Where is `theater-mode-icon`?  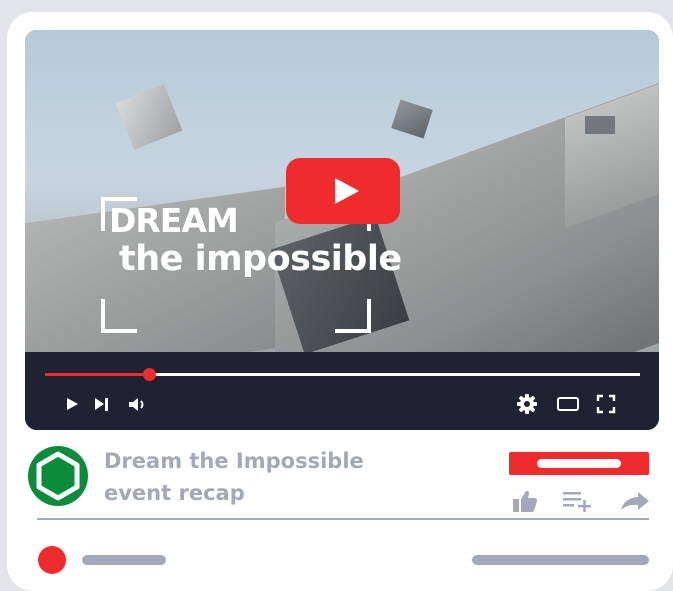 theater-mode-icon is located at coordinates (568, 404).